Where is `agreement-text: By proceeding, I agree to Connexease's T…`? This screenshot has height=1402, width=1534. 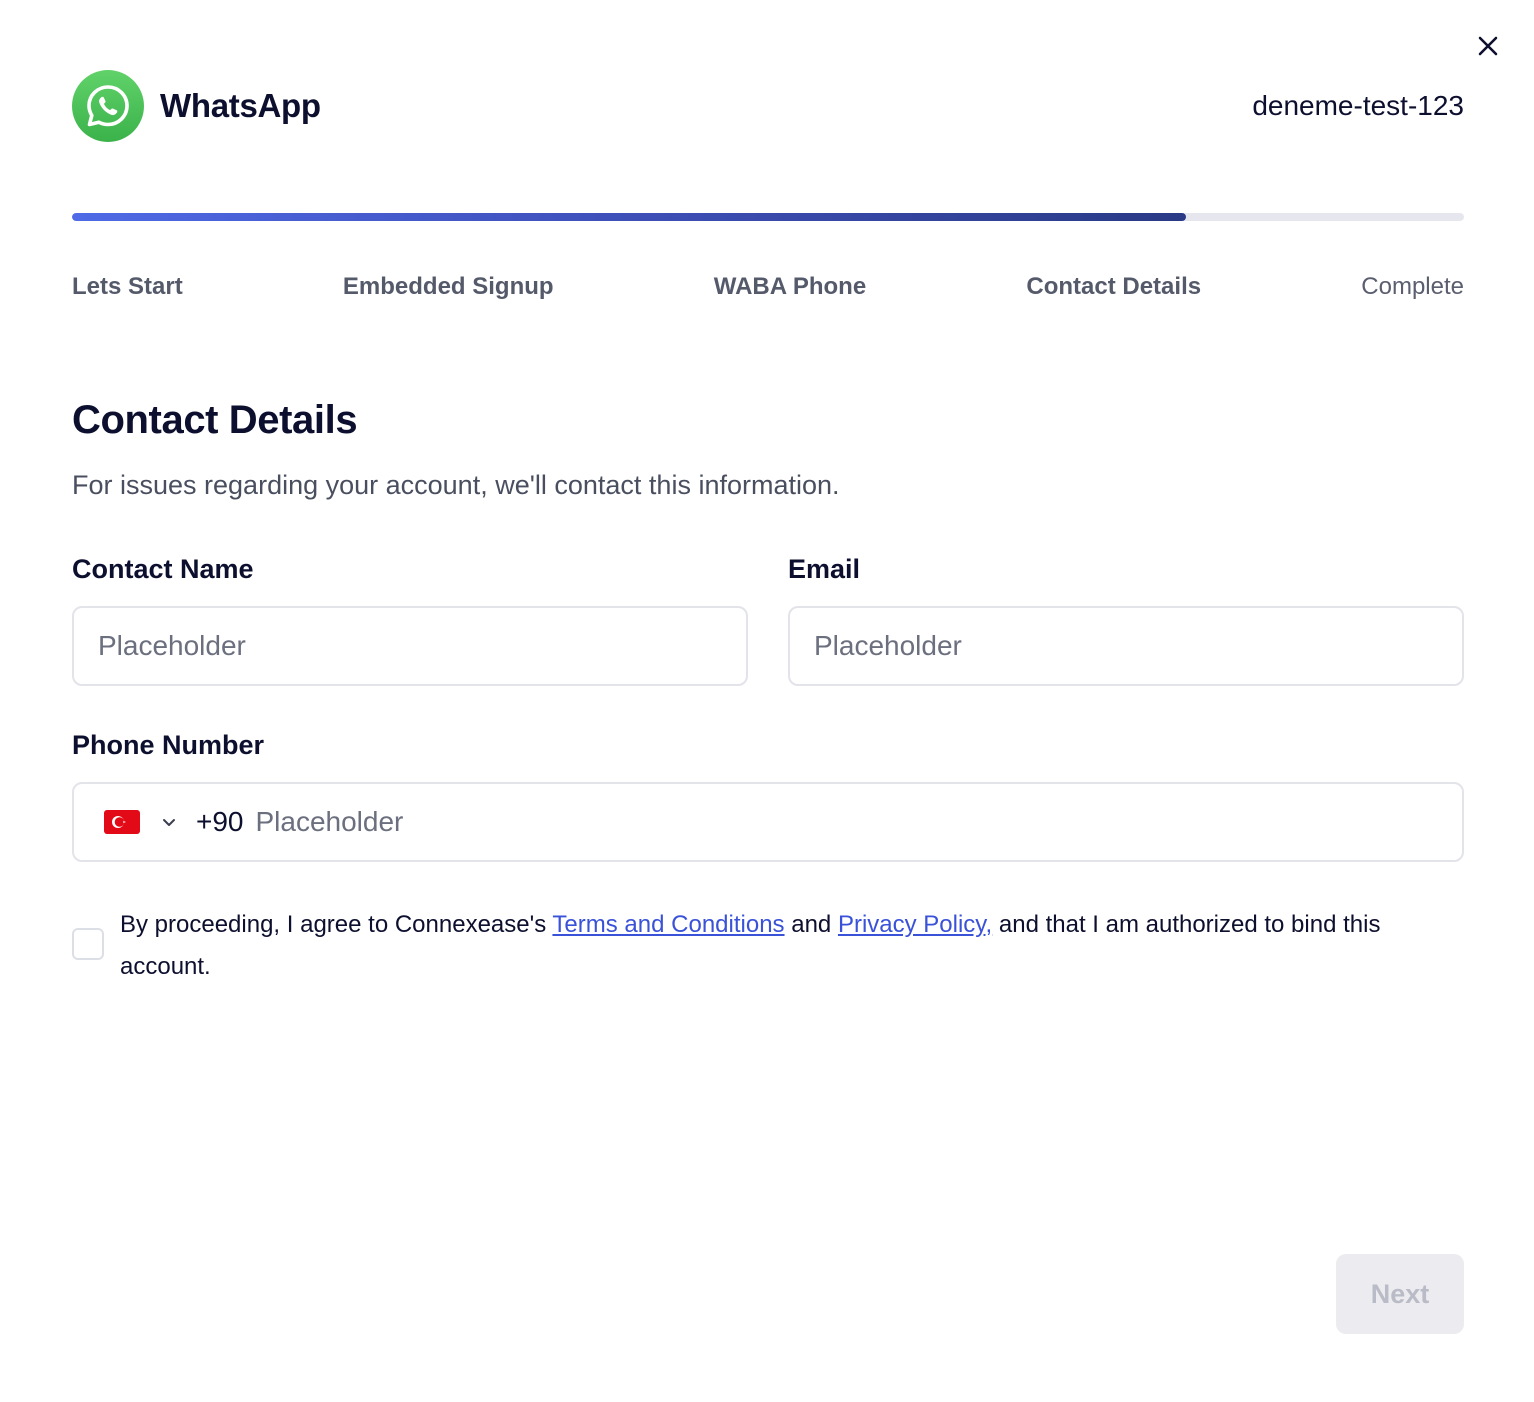 agreement-text: By proceeding, I agree to Connexease's T… is located at coordinates (780, 946).